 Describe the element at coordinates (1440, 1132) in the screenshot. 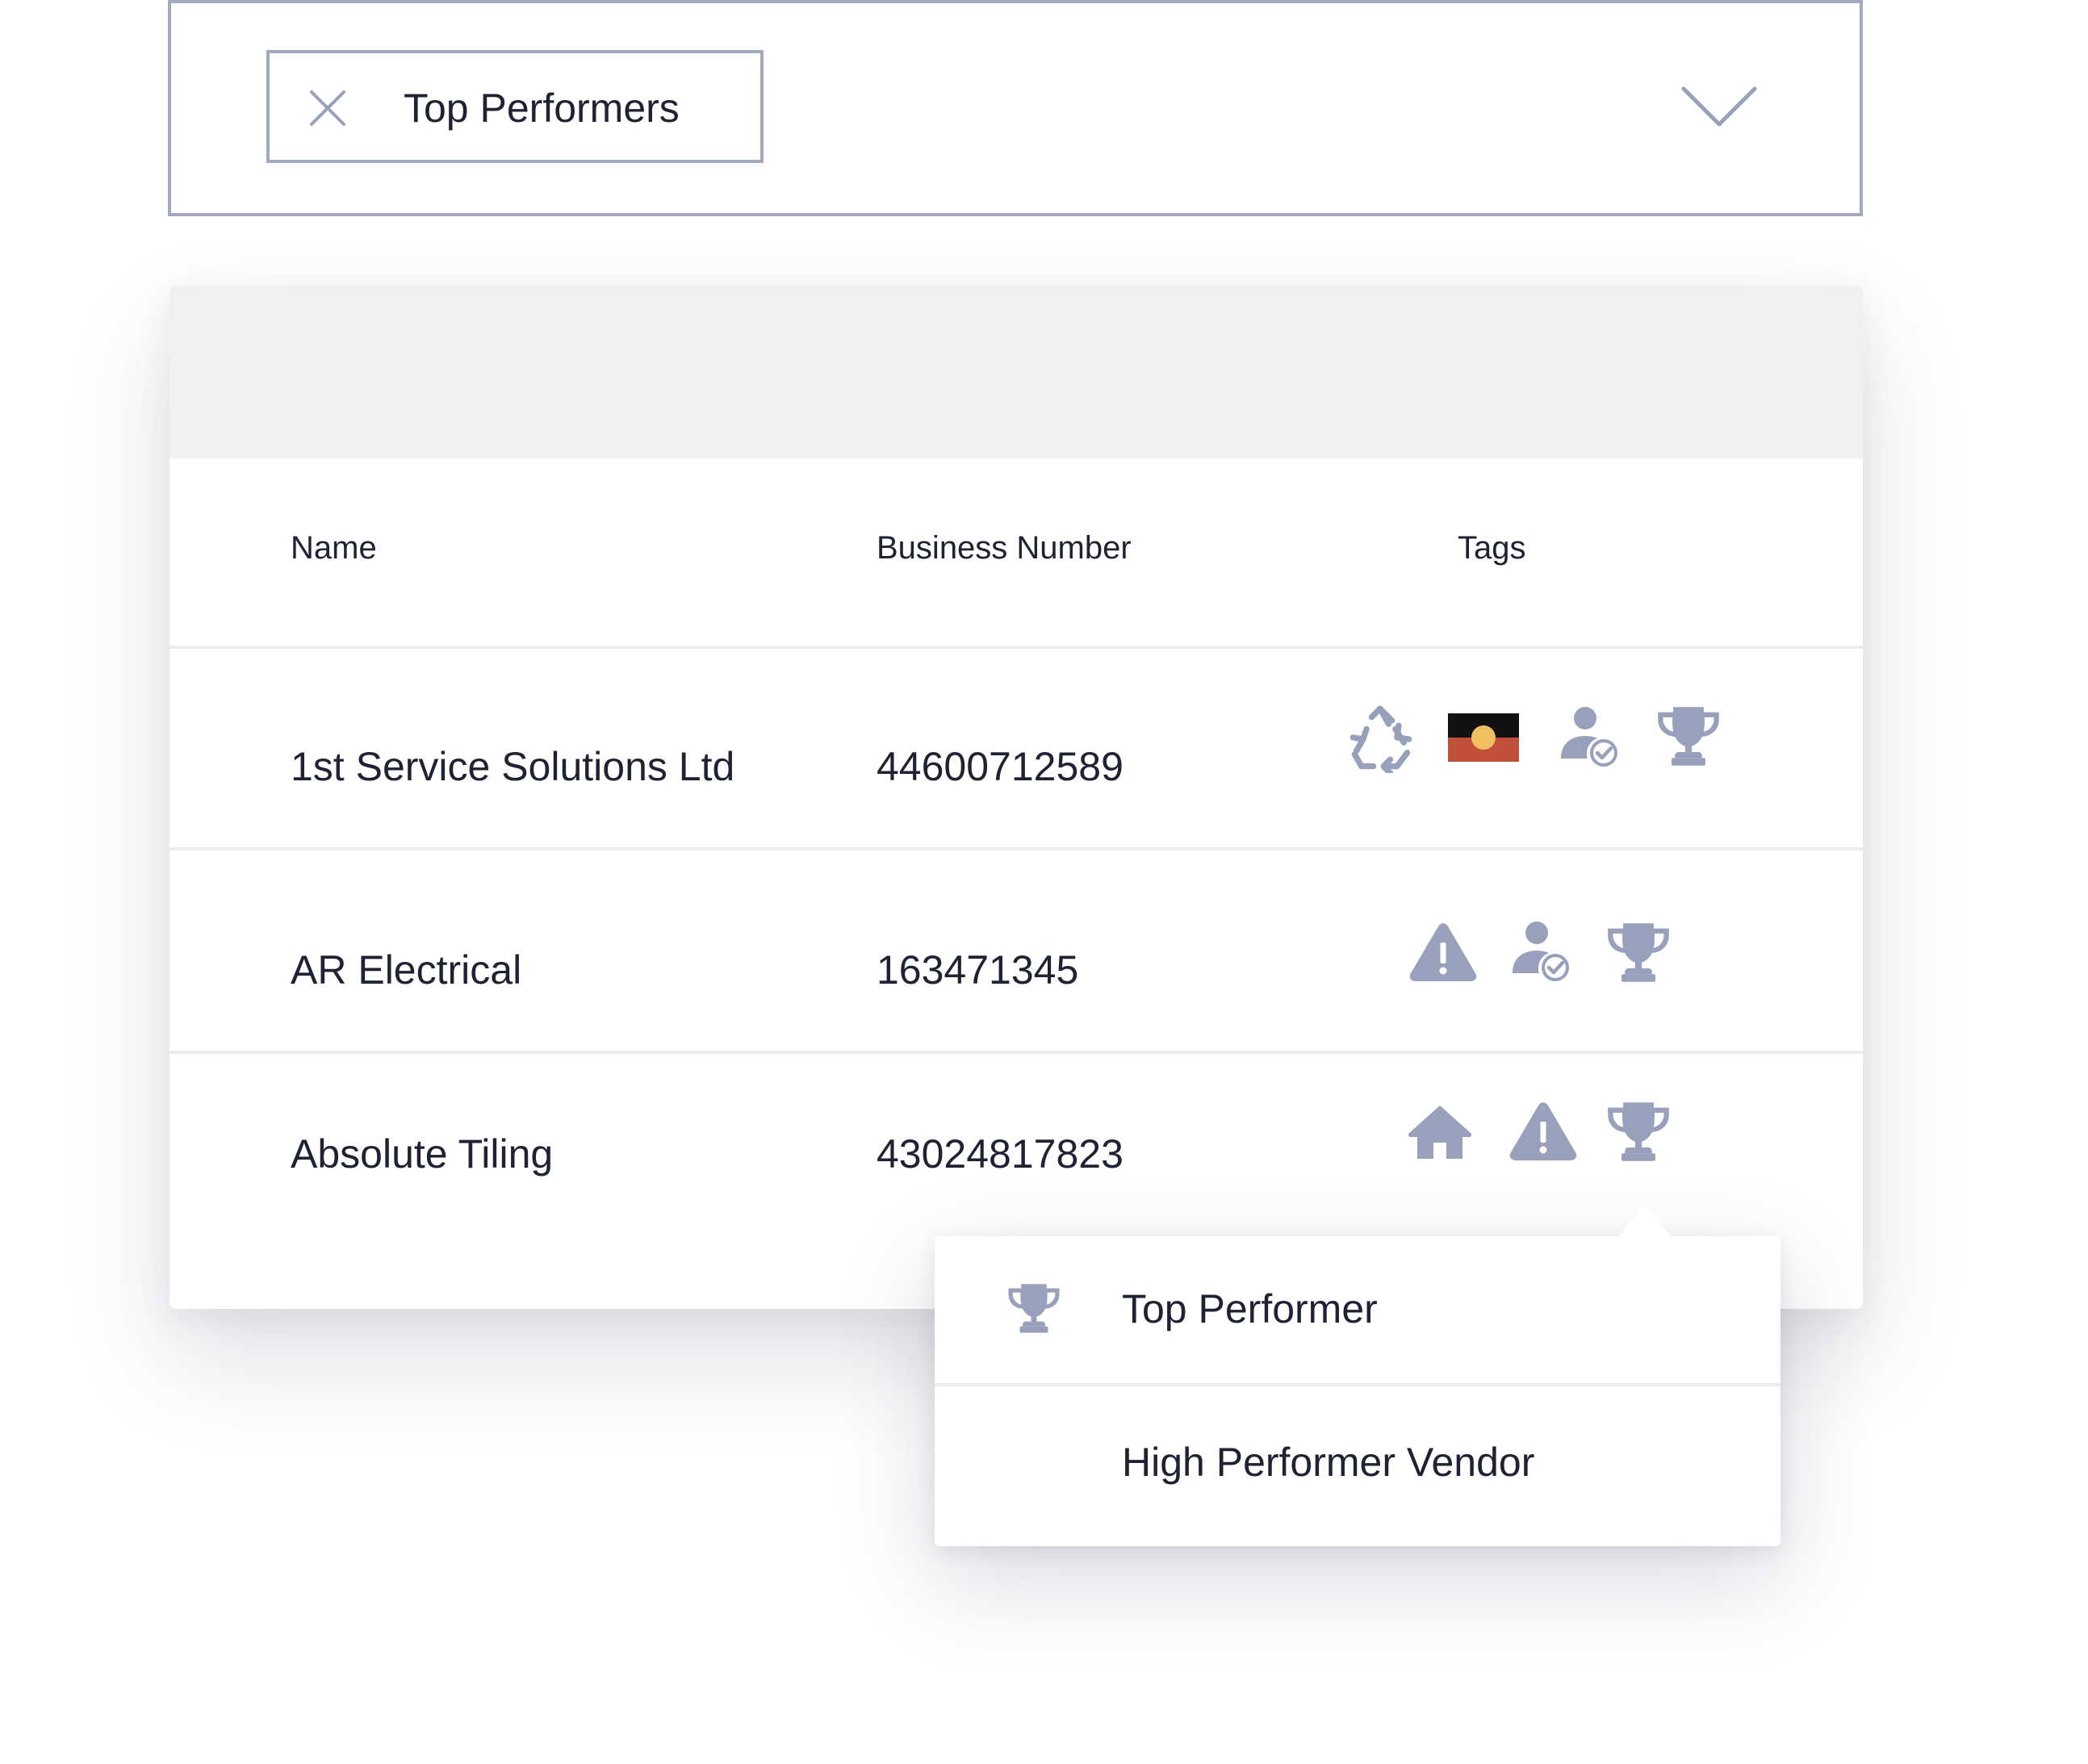

I see `home-icon` at that location.